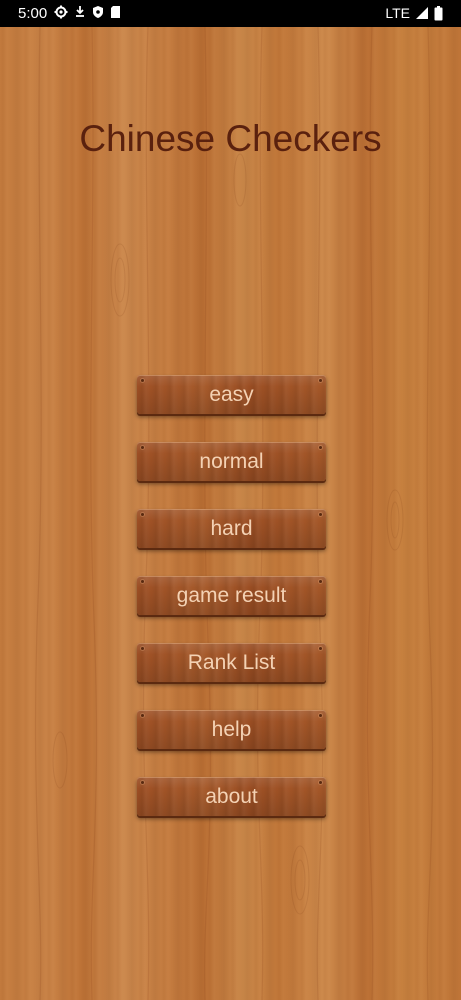 This screenshot has width=461, height=1000. I want to click on shield-icon, so click(98, 12).